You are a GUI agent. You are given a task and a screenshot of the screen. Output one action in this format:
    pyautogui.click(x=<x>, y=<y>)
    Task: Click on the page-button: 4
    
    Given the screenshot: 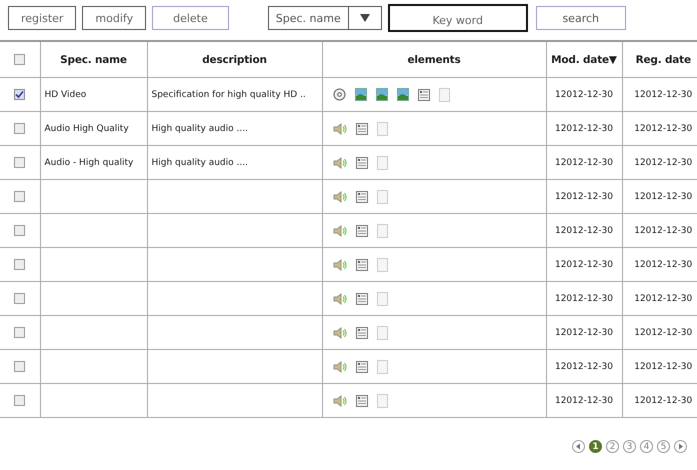 What is the action you would take?
    pyautogui.click(x=646, y=446)
    